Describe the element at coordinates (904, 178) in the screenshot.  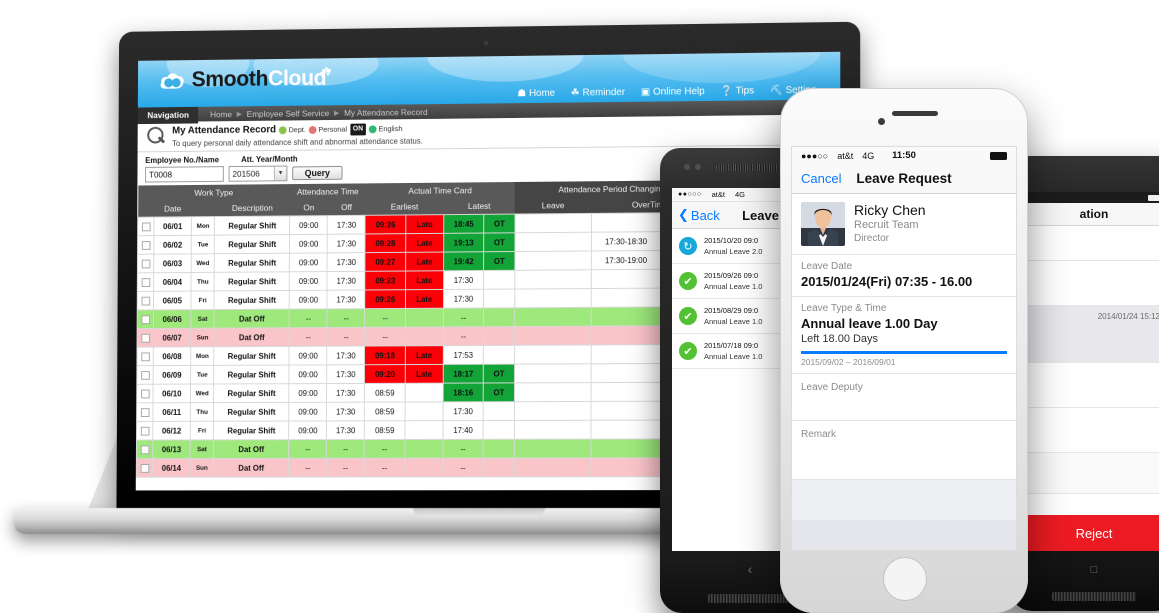
I see `leave-request-title: Leave Request` at that location.